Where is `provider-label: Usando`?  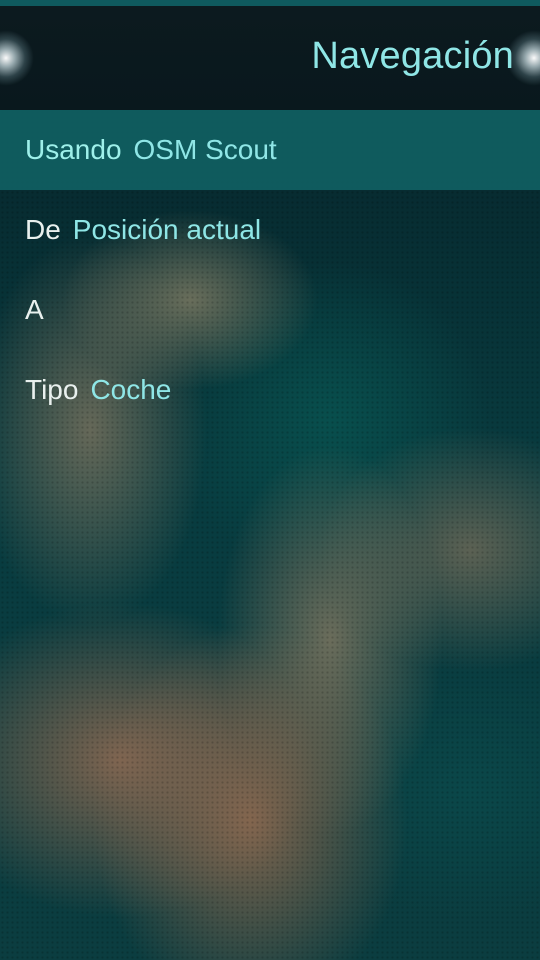
provider-label: Usando is located at coordinates (73, 149).